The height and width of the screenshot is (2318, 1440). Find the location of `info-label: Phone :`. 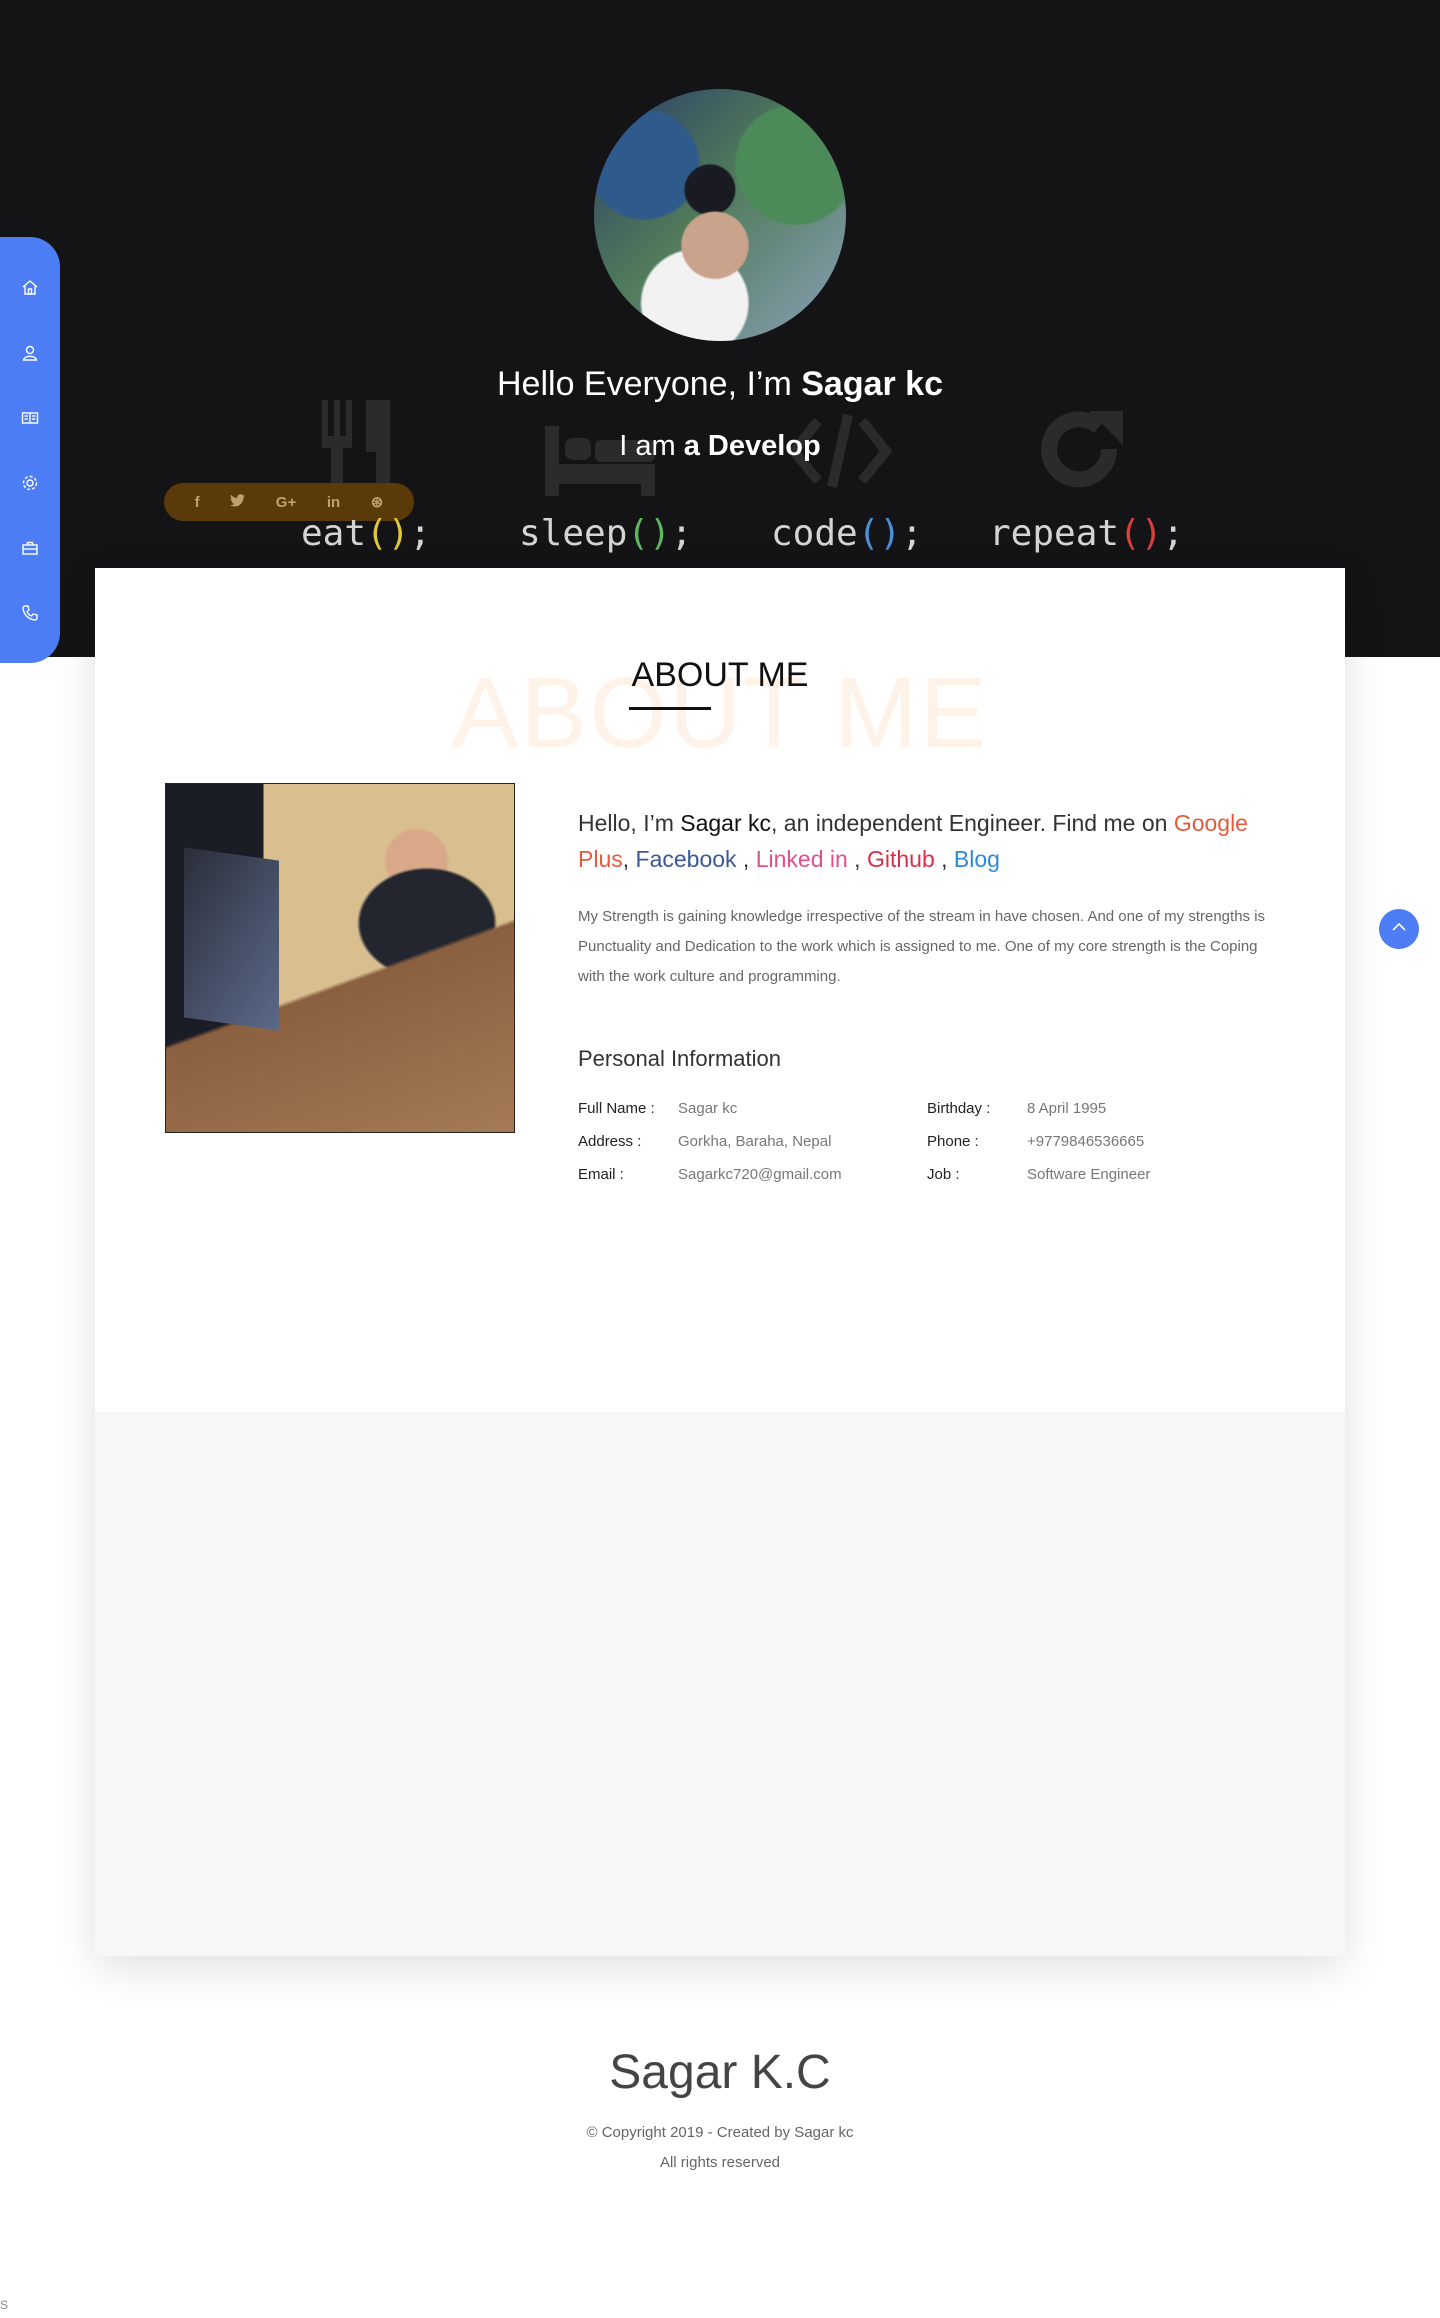

info-label: Phone : is located at coordinates (953, 1141).